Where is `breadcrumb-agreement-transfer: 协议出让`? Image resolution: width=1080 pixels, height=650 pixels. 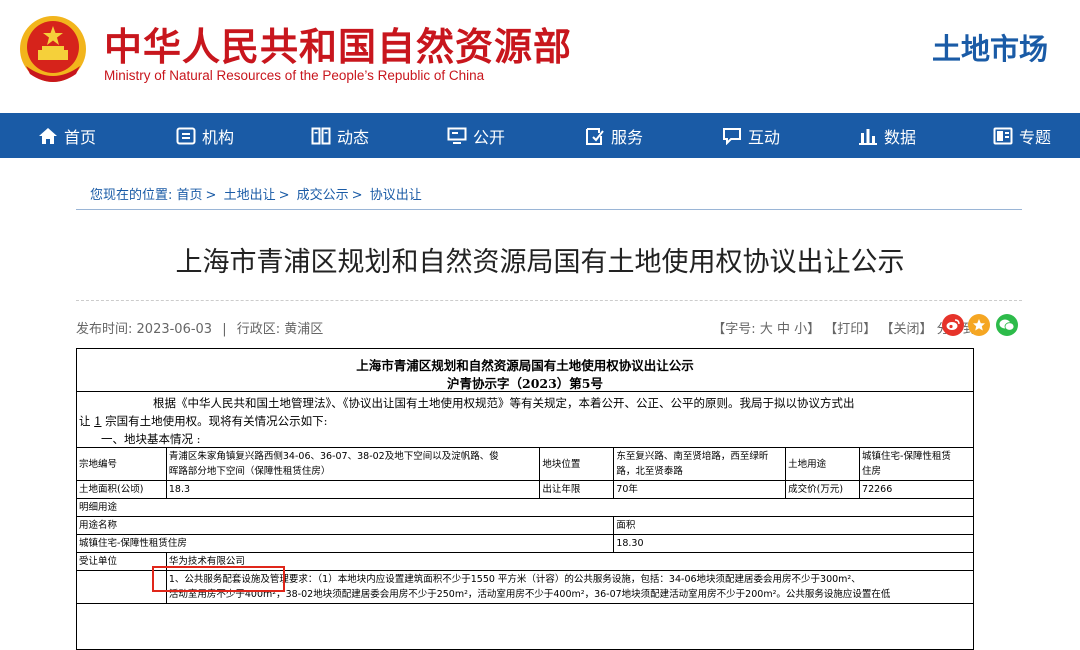
breadcrumb-agreement-transfer: 协议出让 is located at coordinates (396, 195).